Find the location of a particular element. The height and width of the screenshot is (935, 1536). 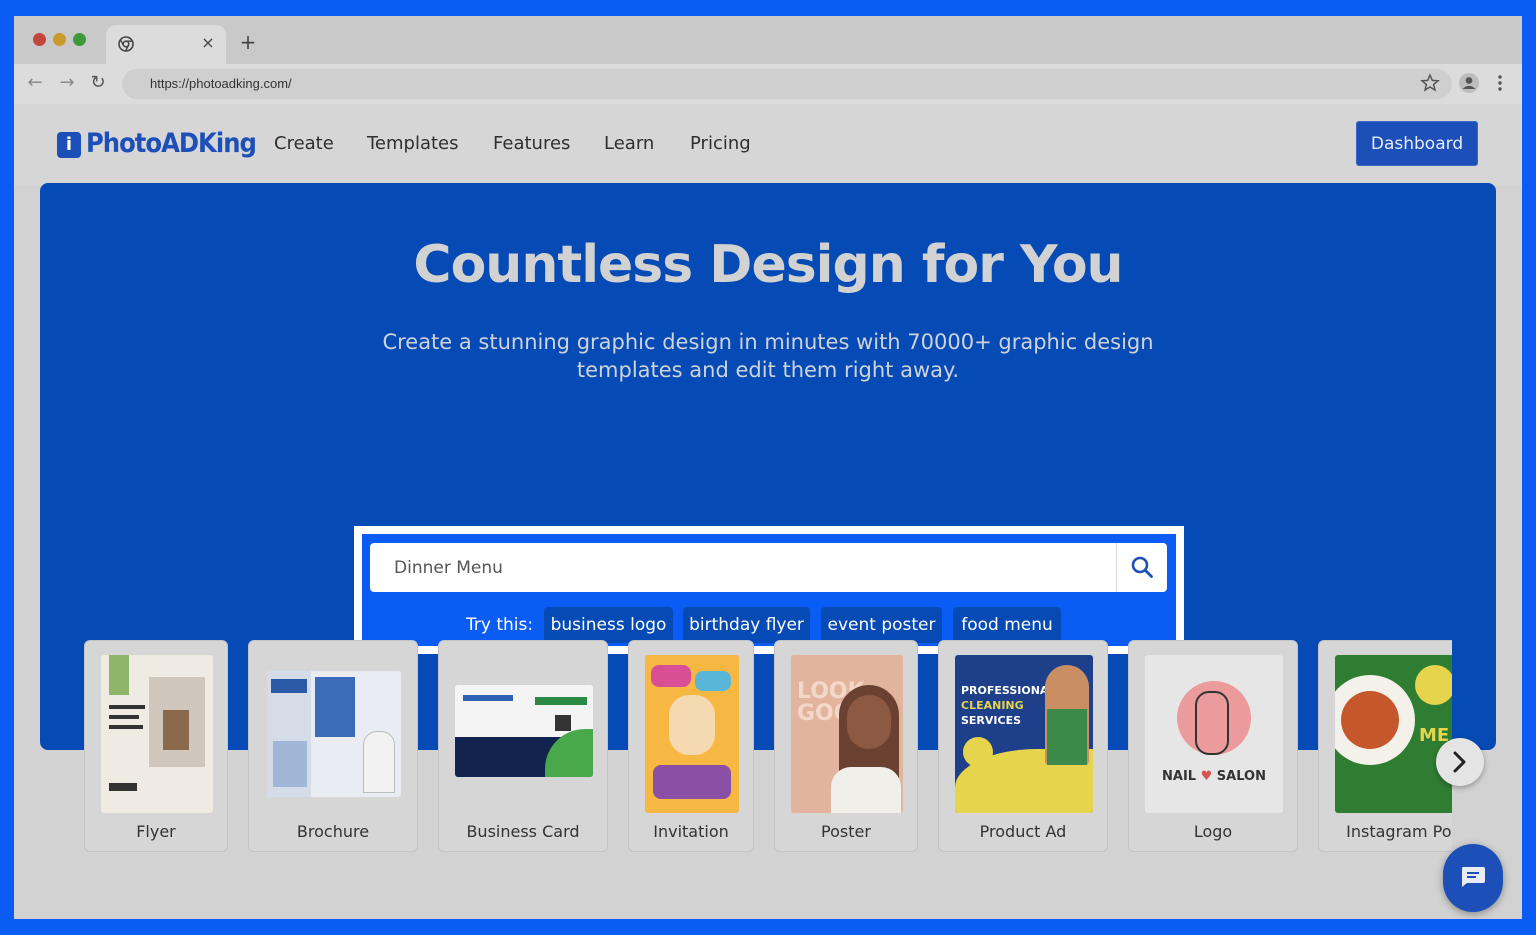

category-label: Flyer is located at coordinates (156, 831).